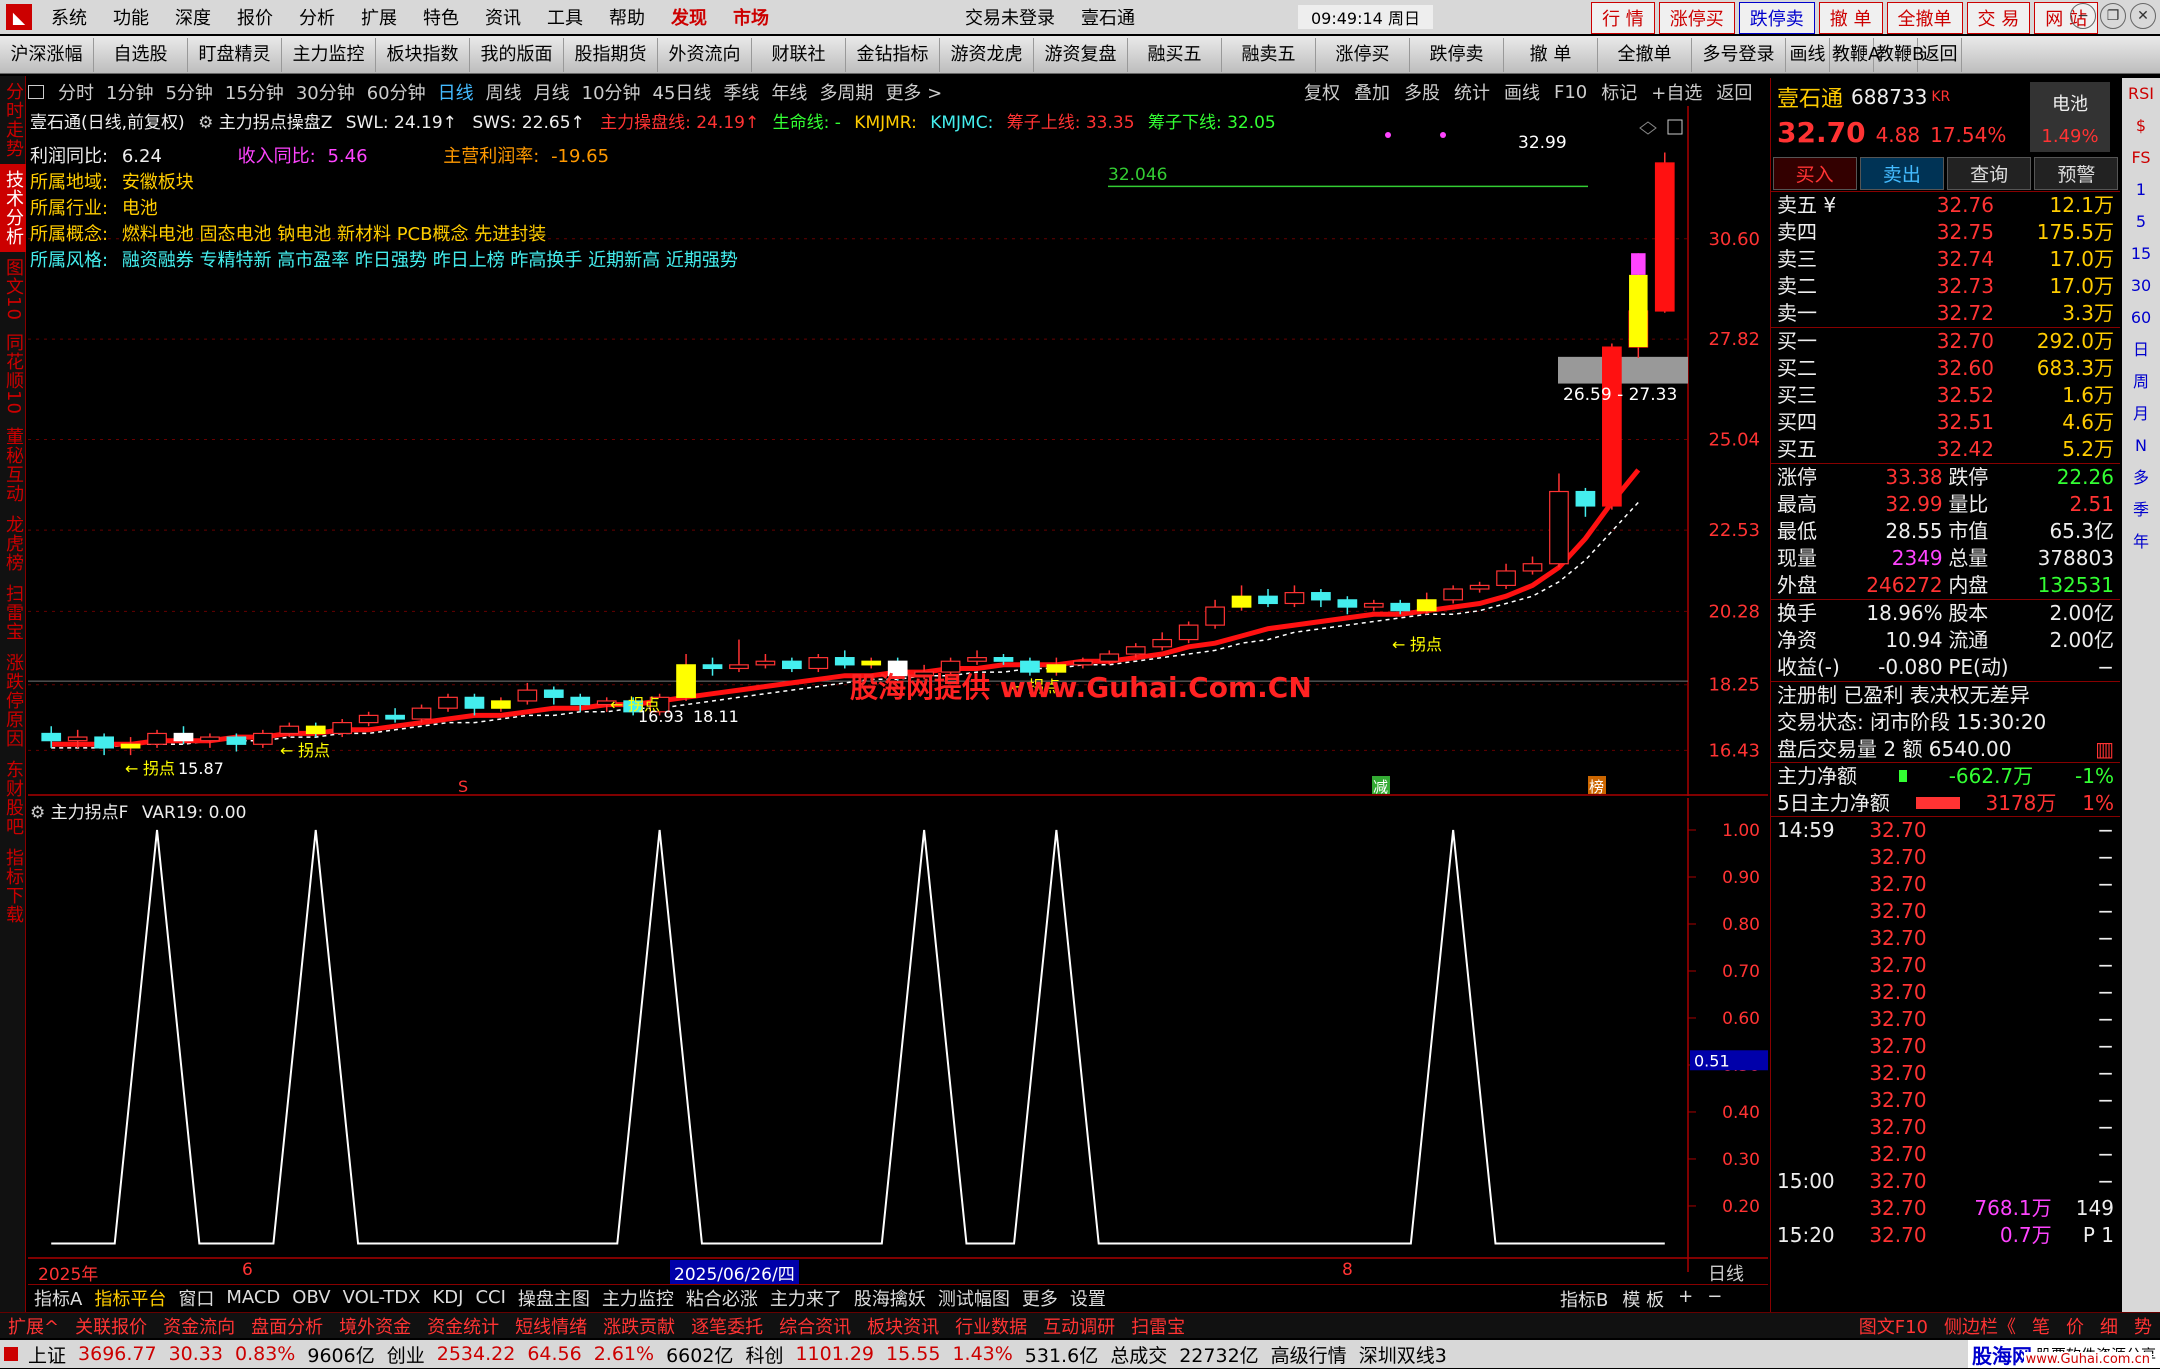  Describe the element at coordinates (806, 1298) in the screenshot. I see `indicator-tab-11: 主力来了` at that location.